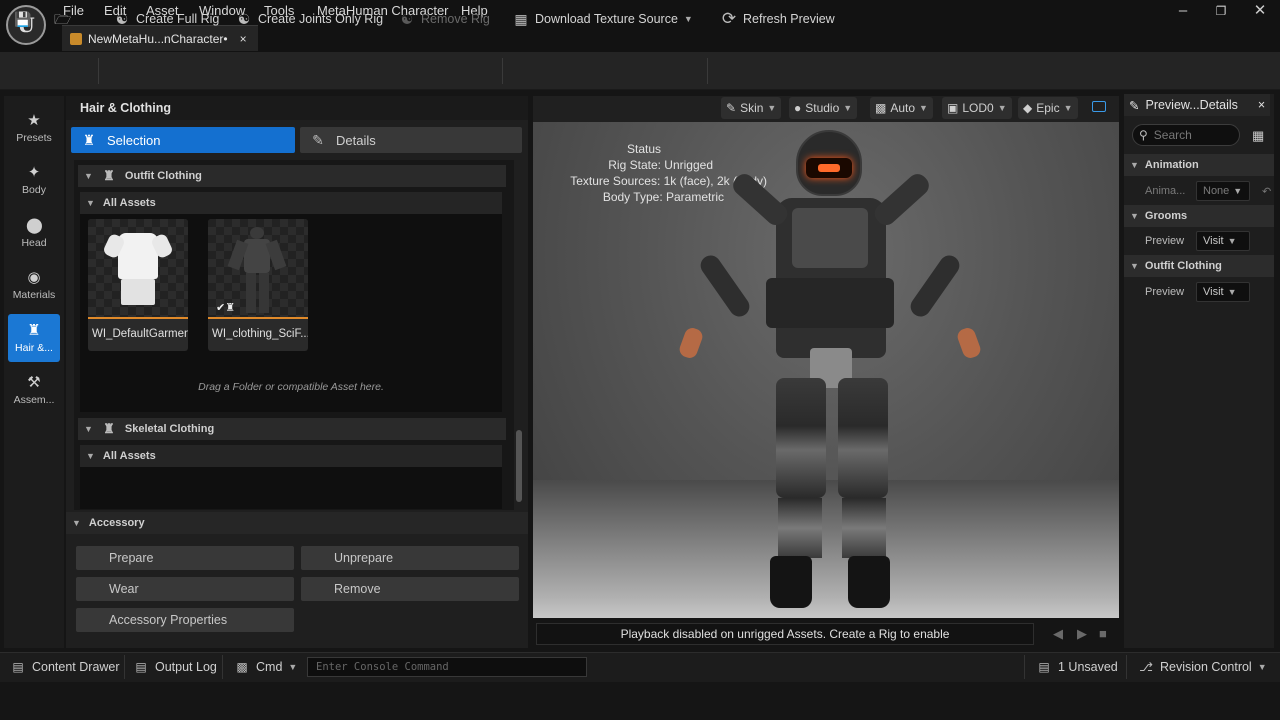 This screenshot has height=720, width=1280. Describe the element at coordinates (410, 558) in the screenshot. I see `unprepare-button: Unprepare` at that location.